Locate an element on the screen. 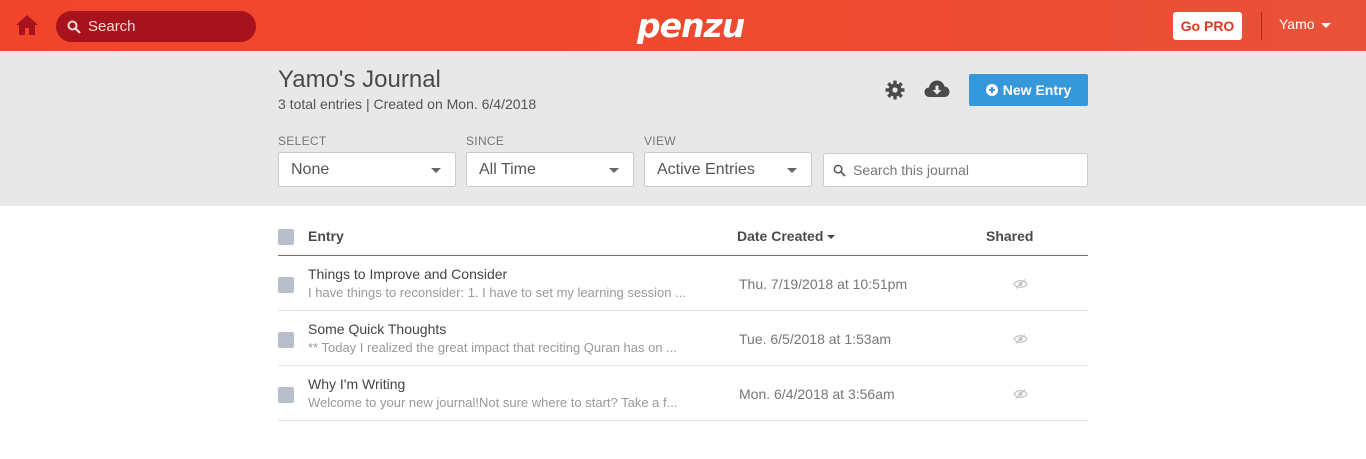 The width and height of the screenshot is (1366, 459). entry-column-header: Entry is located at coordinates (326, 236).